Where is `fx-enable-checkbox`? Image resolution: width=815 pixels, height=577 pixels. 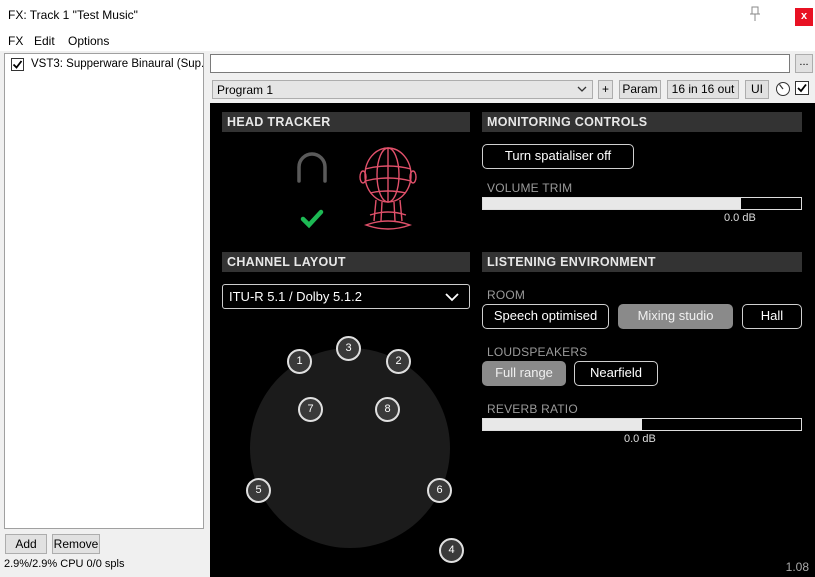
fx-enable-checkbox is located at coordinates (17, 64).